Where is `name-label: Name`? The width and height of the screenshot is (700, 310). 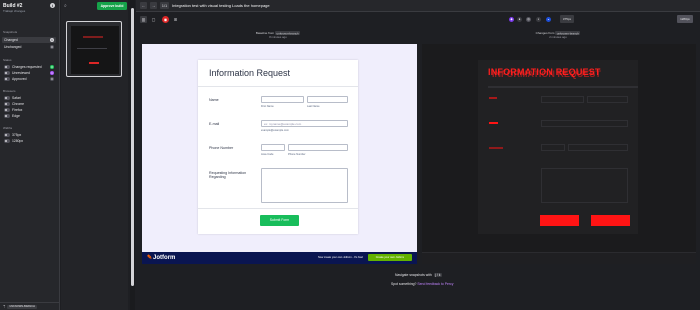
name-label: Name is located at coordinates (214, 100).